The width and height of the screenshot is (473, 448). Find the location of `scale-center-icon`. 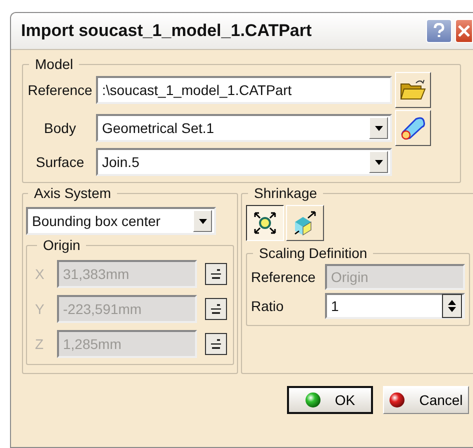

scale-center-icon is located at coordinates (265, 223).